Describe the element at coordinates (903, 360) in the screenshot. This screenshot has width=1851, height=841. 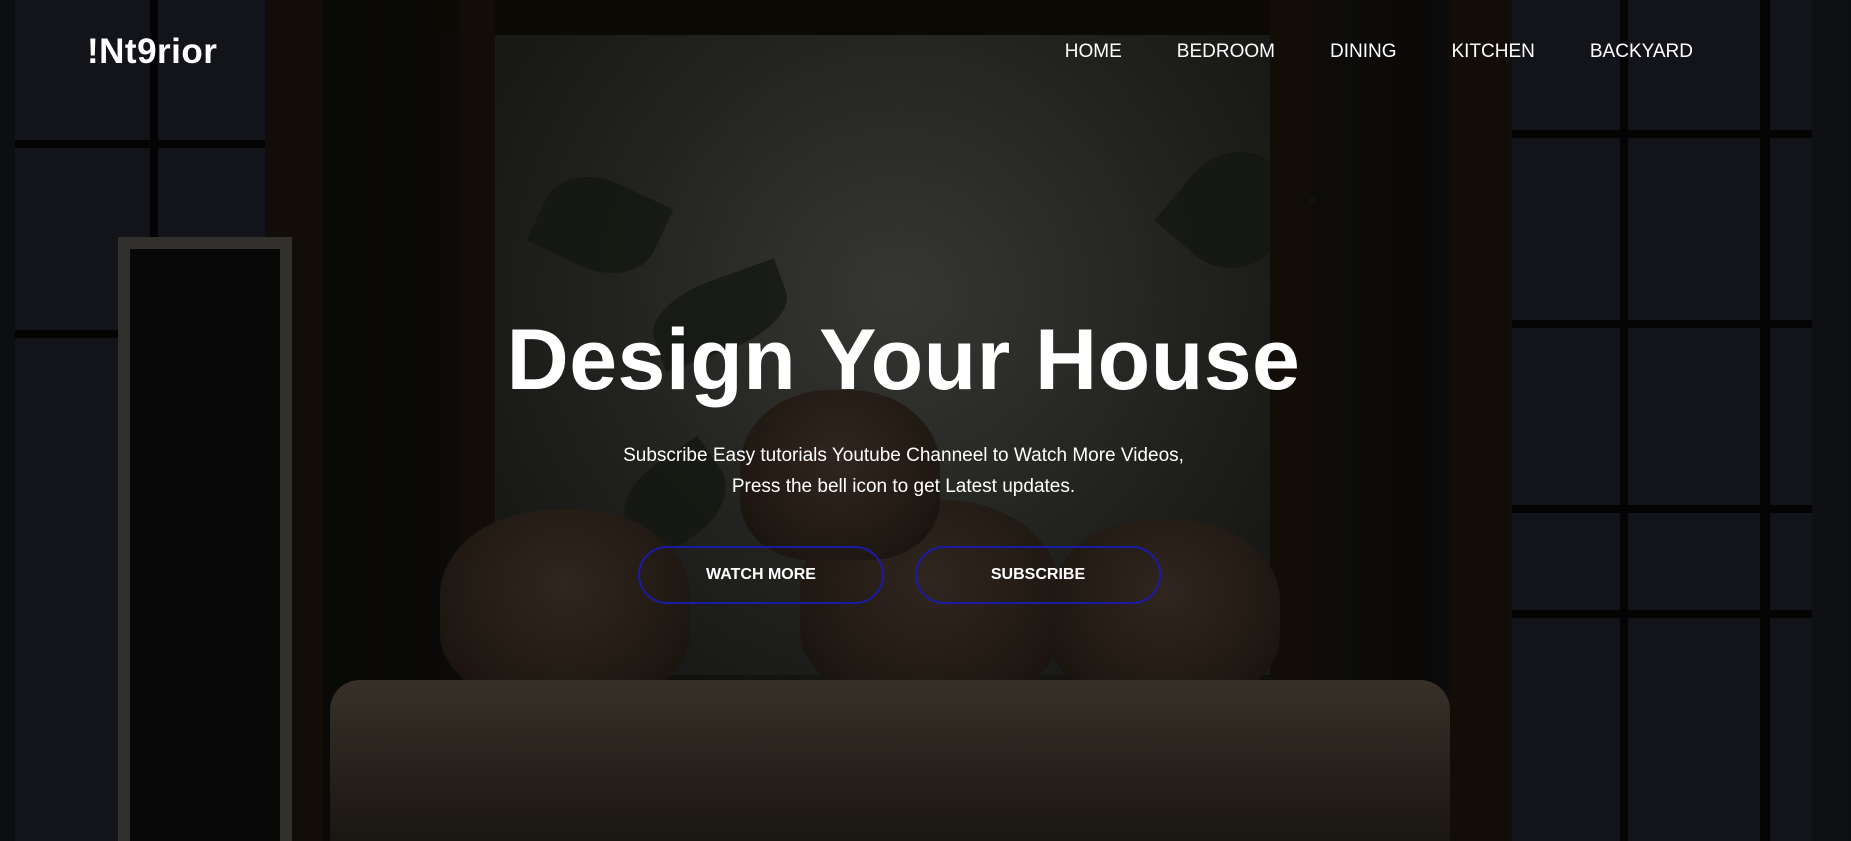
I see `hero-title: Design Your House` at that location.